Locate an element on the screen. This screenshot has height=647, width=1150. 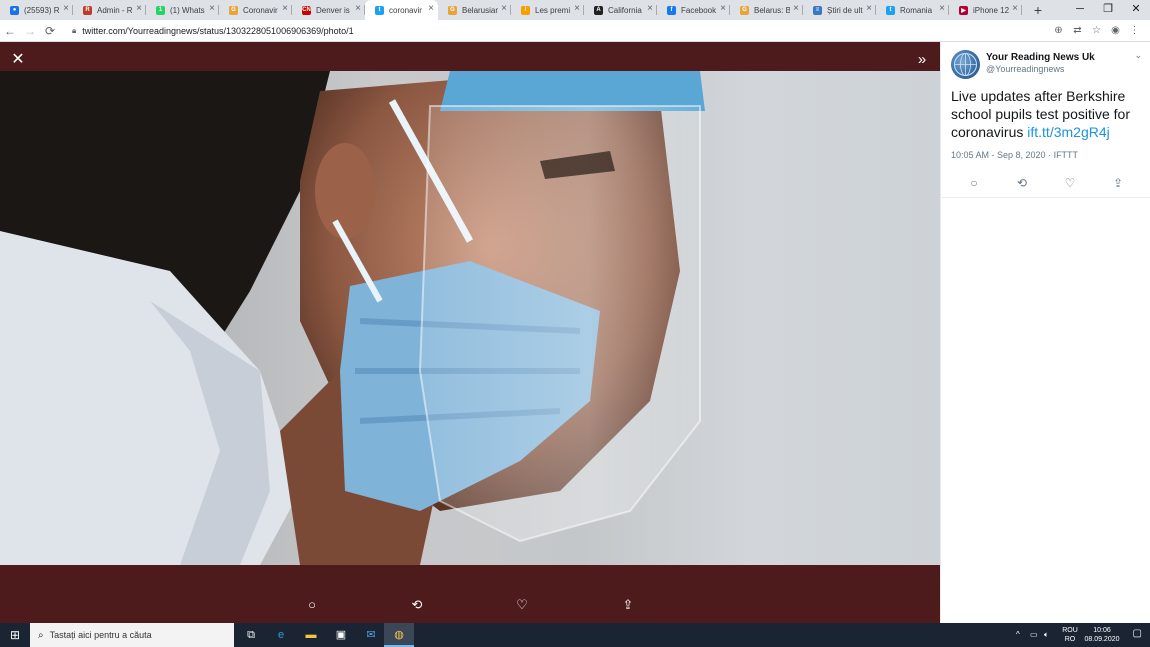
tray-chevron-icon: ^ is located at coordinates (1018, 635).